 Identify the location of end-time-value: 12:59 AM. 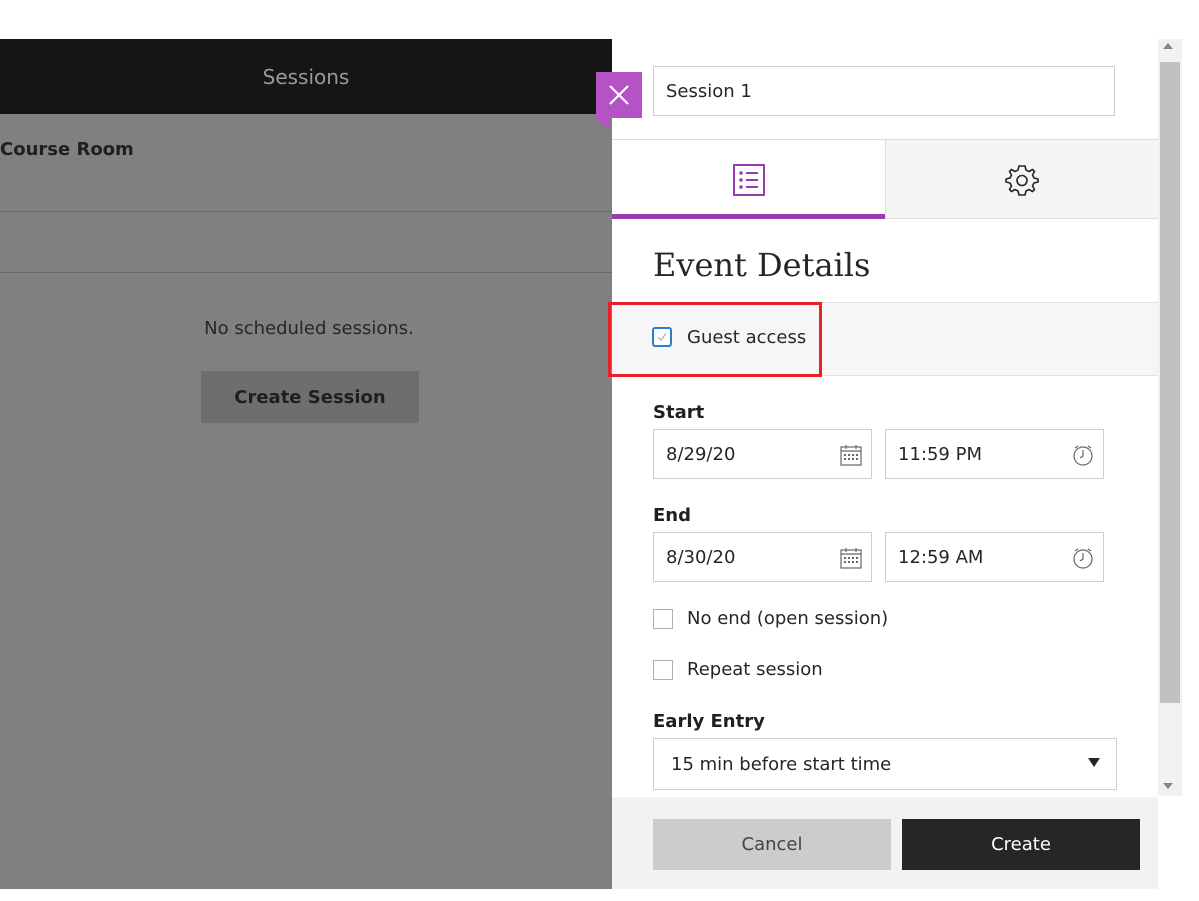
(941, 557).